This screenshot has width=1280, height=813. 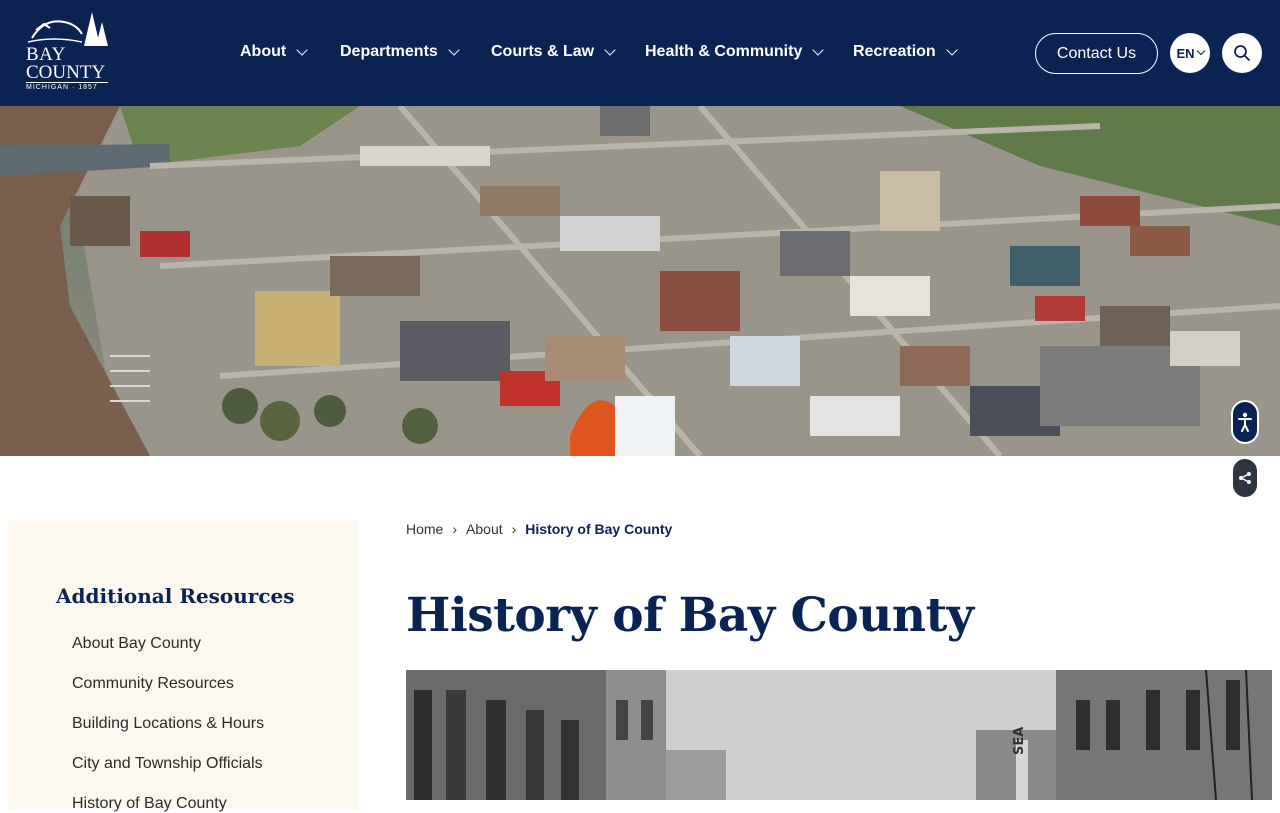 I want to click on nav-courts-law: Courts & Law, so click(x=553, y=52).